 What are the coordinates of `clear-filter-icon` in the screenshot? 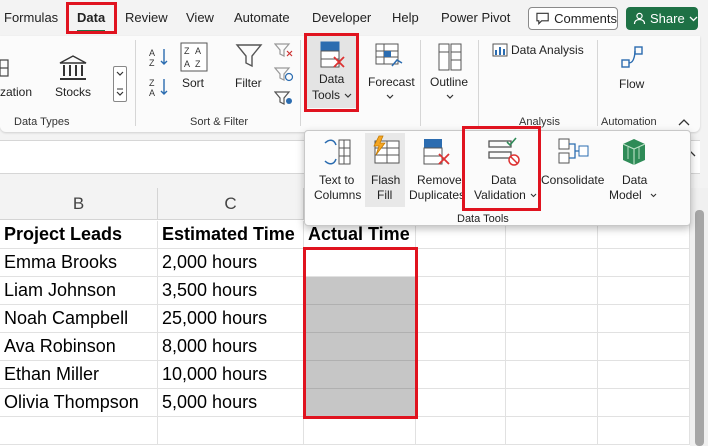 It's located at (284, 50).